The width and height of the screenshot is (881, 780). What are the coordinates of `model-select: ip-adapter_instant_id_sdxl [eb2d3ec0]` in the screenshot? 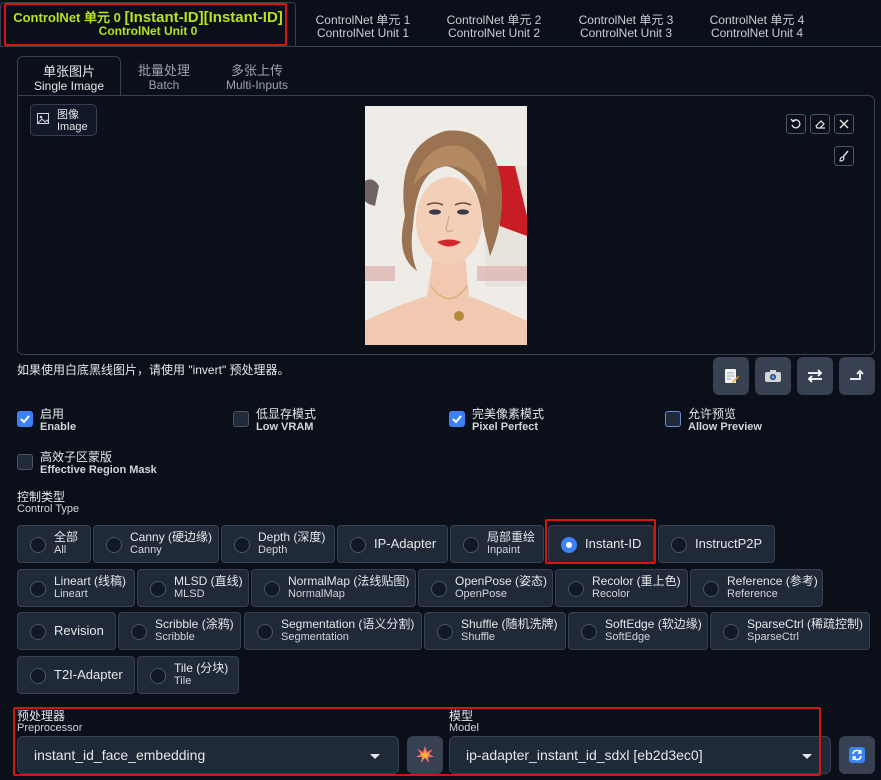 It's located at (640, 755).